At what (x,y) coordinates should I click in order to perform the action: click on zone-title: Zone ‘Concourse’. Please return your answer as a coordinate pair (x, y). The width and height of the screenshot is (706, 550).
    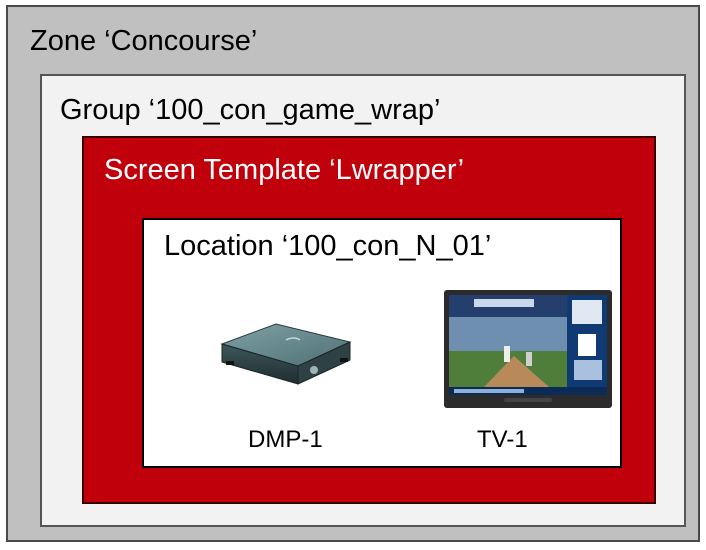
    Looking at the image, I should click on (144, 41).